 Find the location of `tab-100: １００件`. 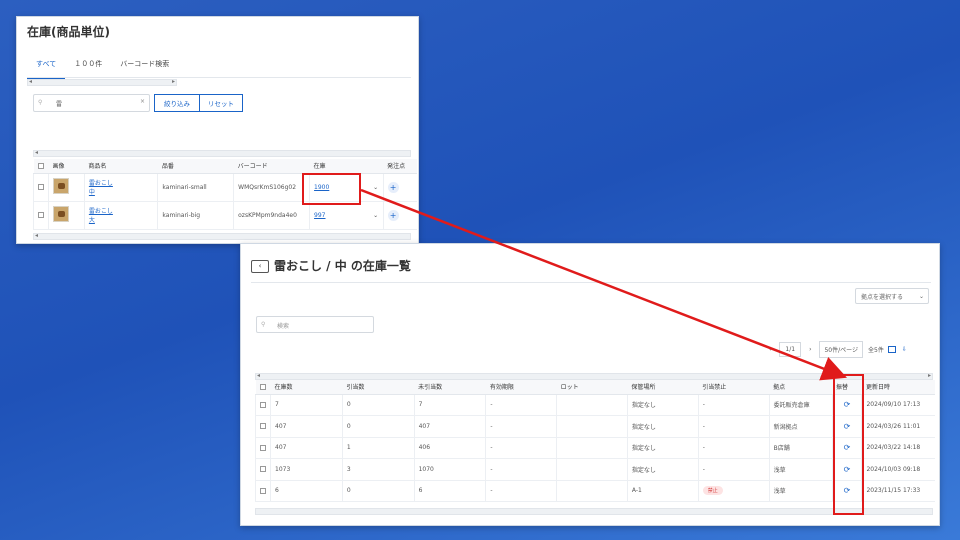

tab-100: １００件 is located at coordinates (88, 68).